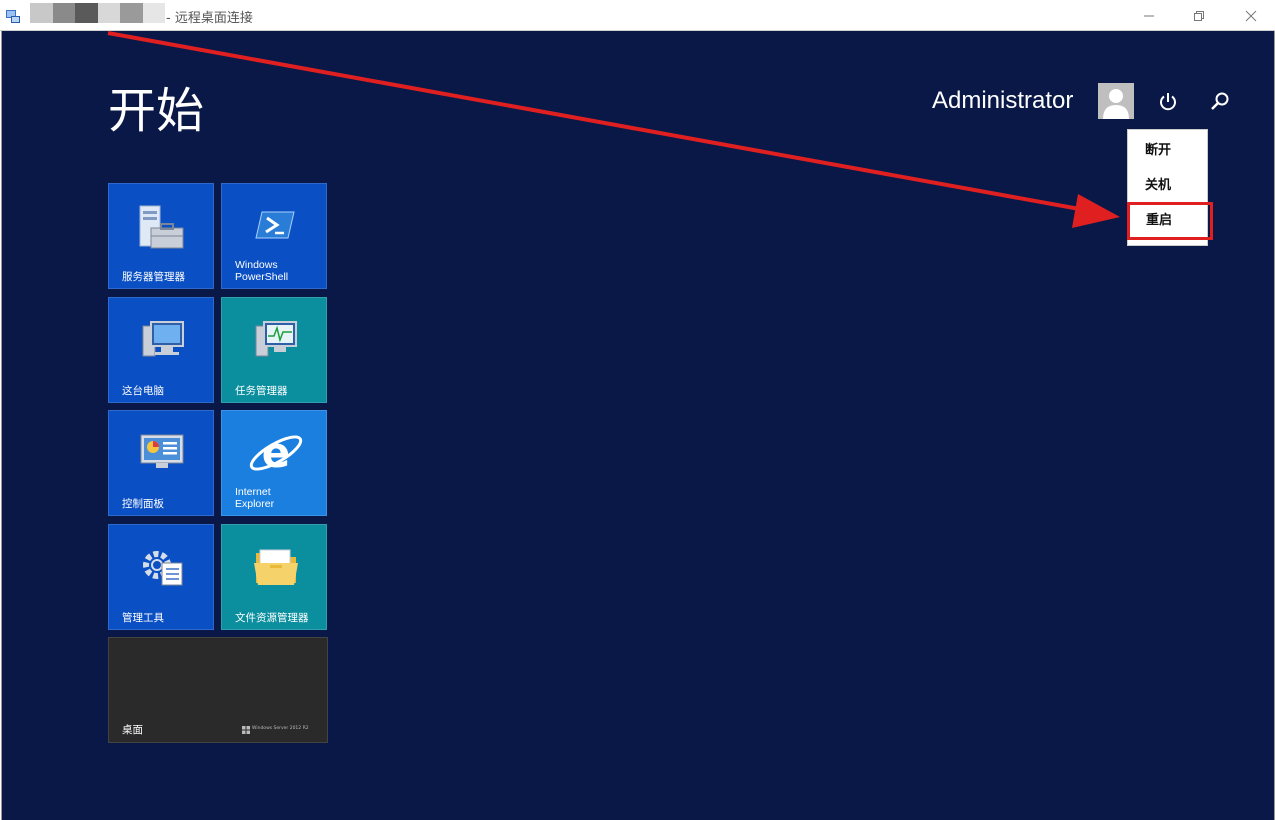 The image size is (1275, 820). What do you see at coordinates (161, 227) in the screenshot?
I see `server-manager-icon` at bounding box center [161, 227].